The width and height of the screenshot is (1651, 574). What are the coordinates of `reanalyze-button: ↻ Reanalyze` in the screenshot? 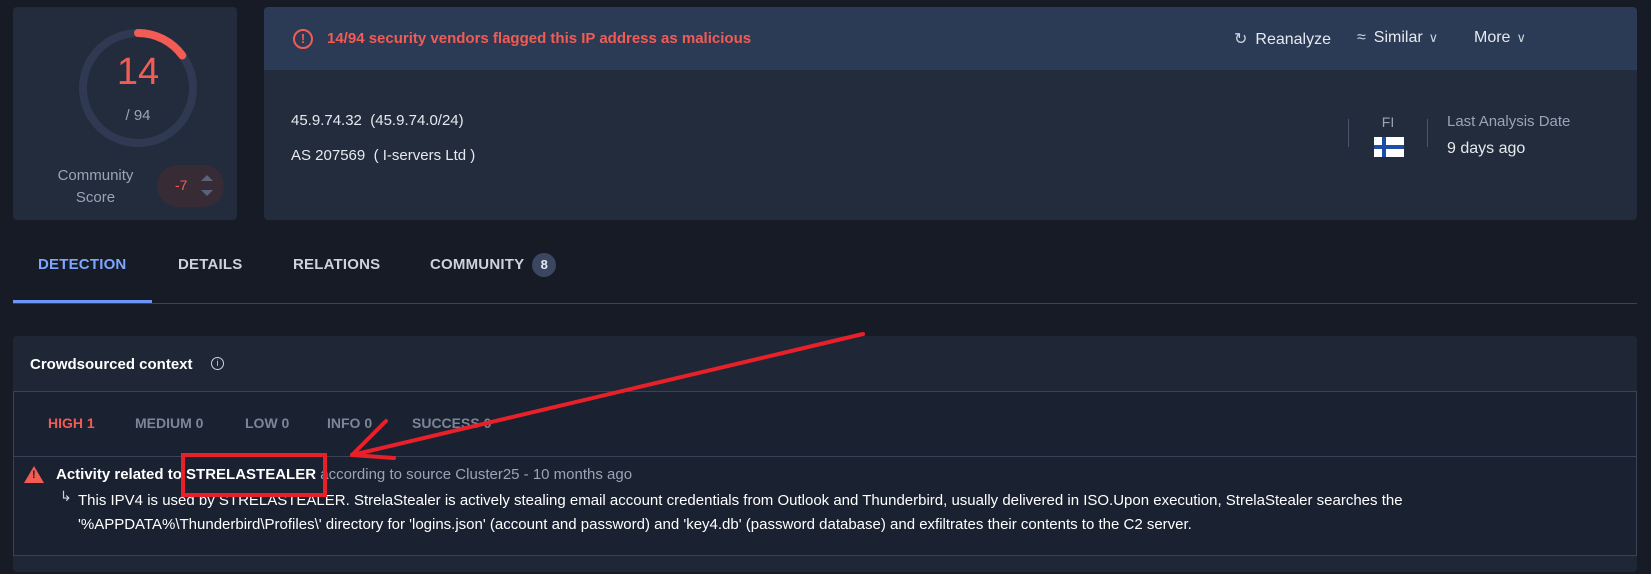 It's located at (1282, 39).